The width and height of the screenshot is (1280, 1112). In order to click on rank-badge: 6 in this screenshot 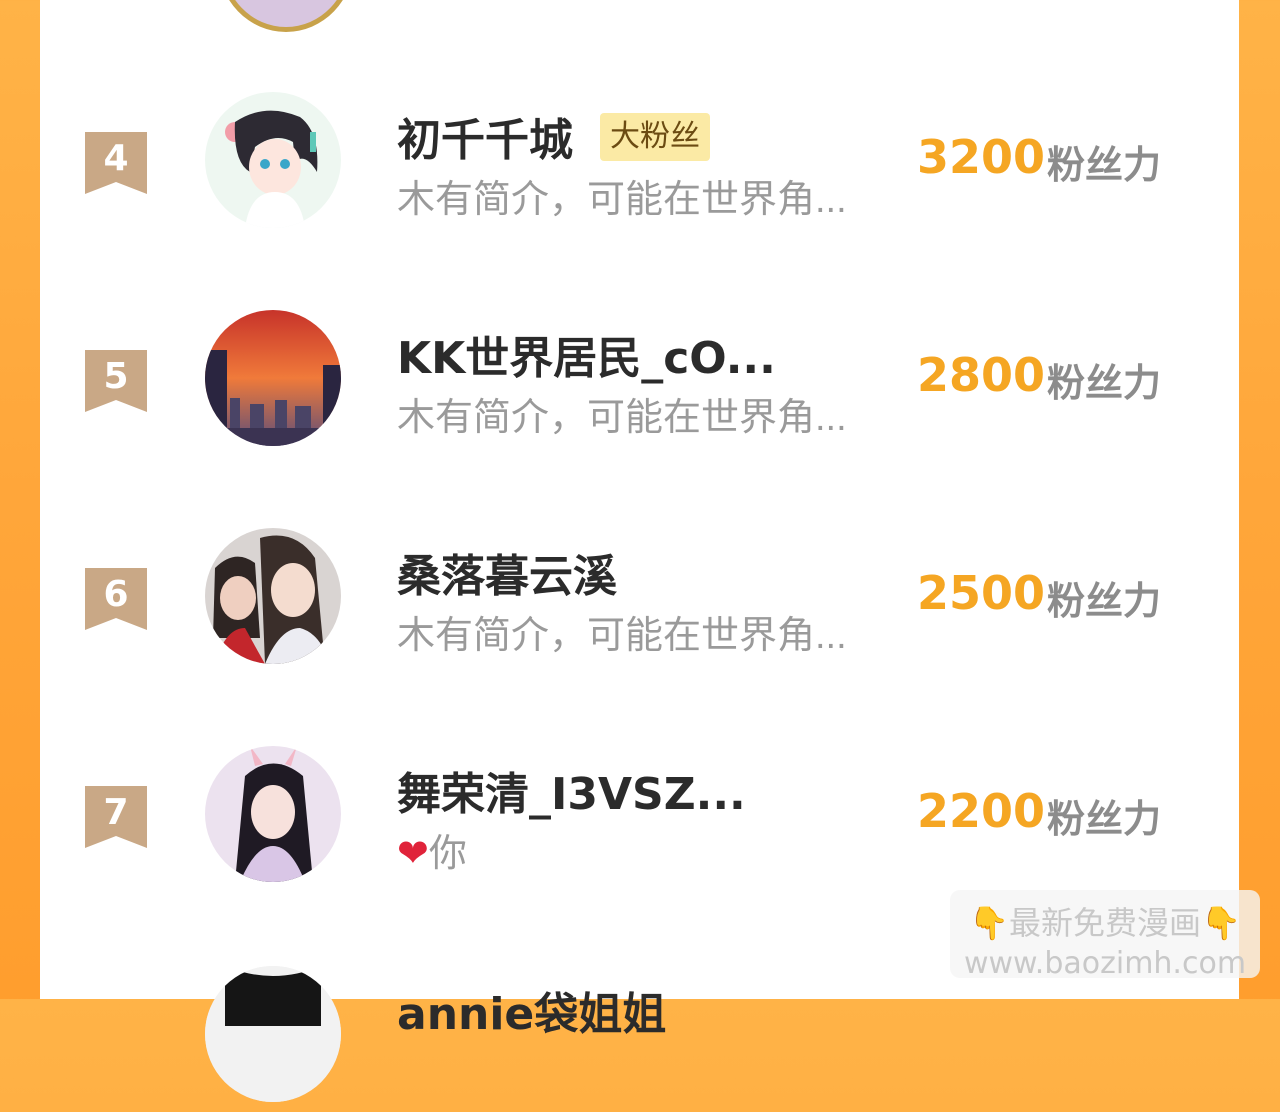, I will do `click(116, 599)`.